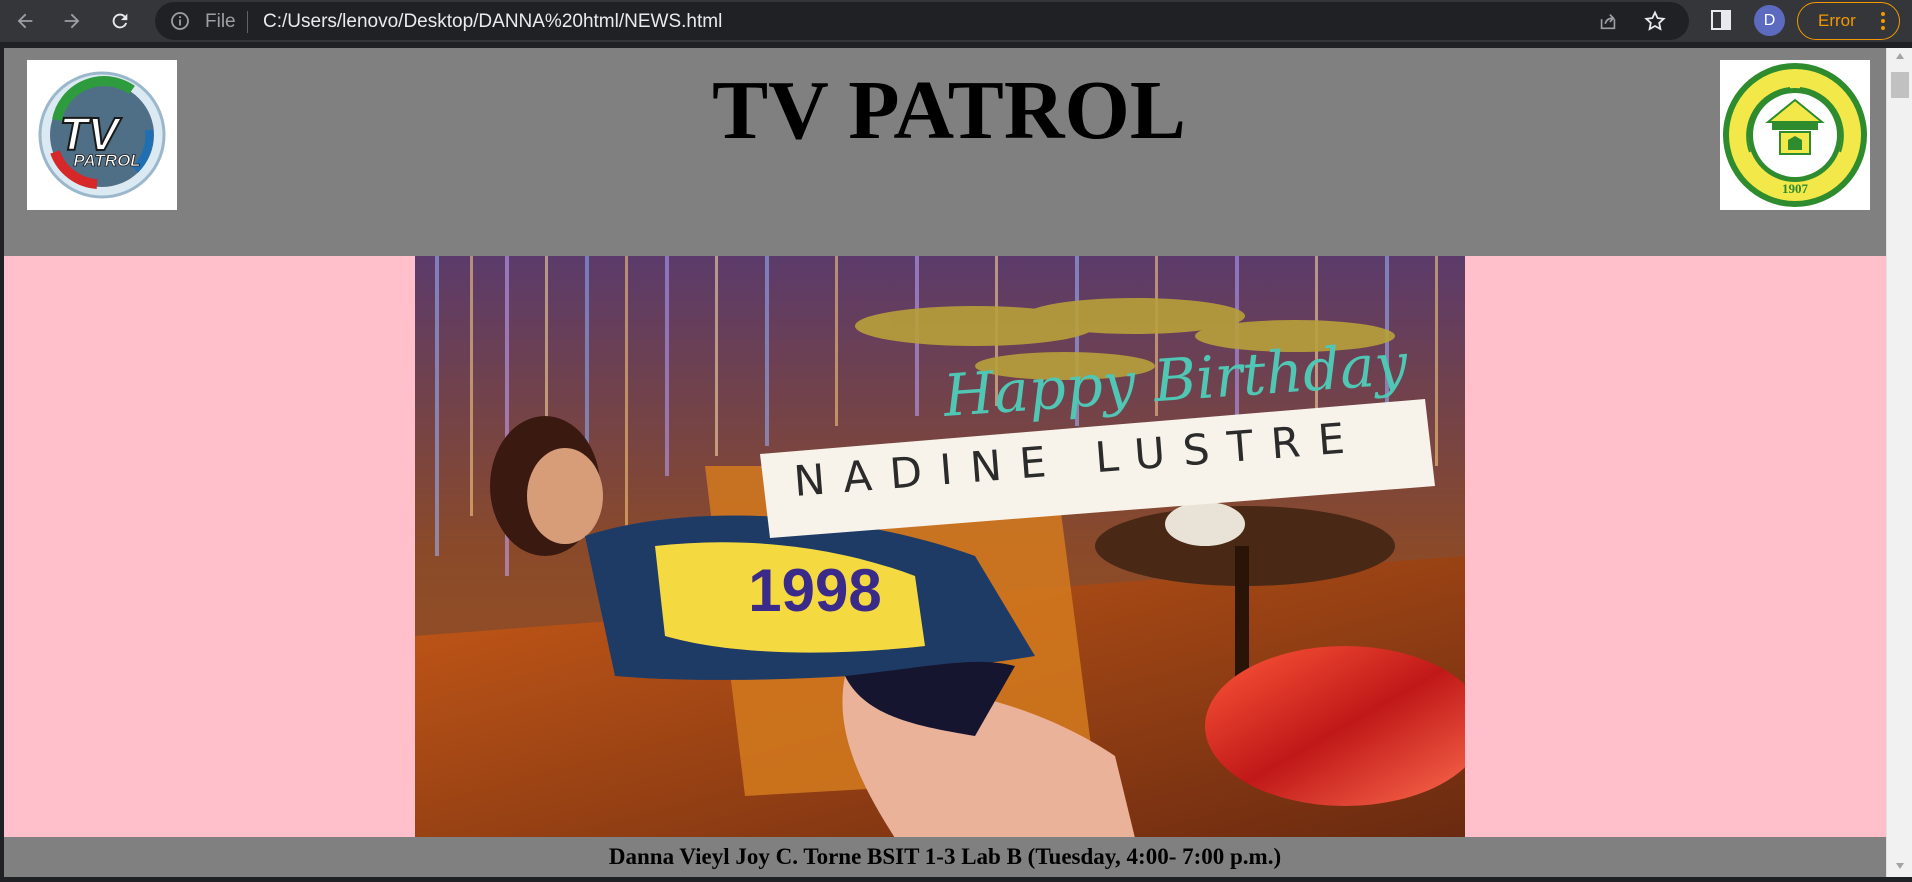 The image size is (1912, 882). Describe the element at coordinates (1900, 85) in the screenshot. I see `scrollbar-thumb` at that location.